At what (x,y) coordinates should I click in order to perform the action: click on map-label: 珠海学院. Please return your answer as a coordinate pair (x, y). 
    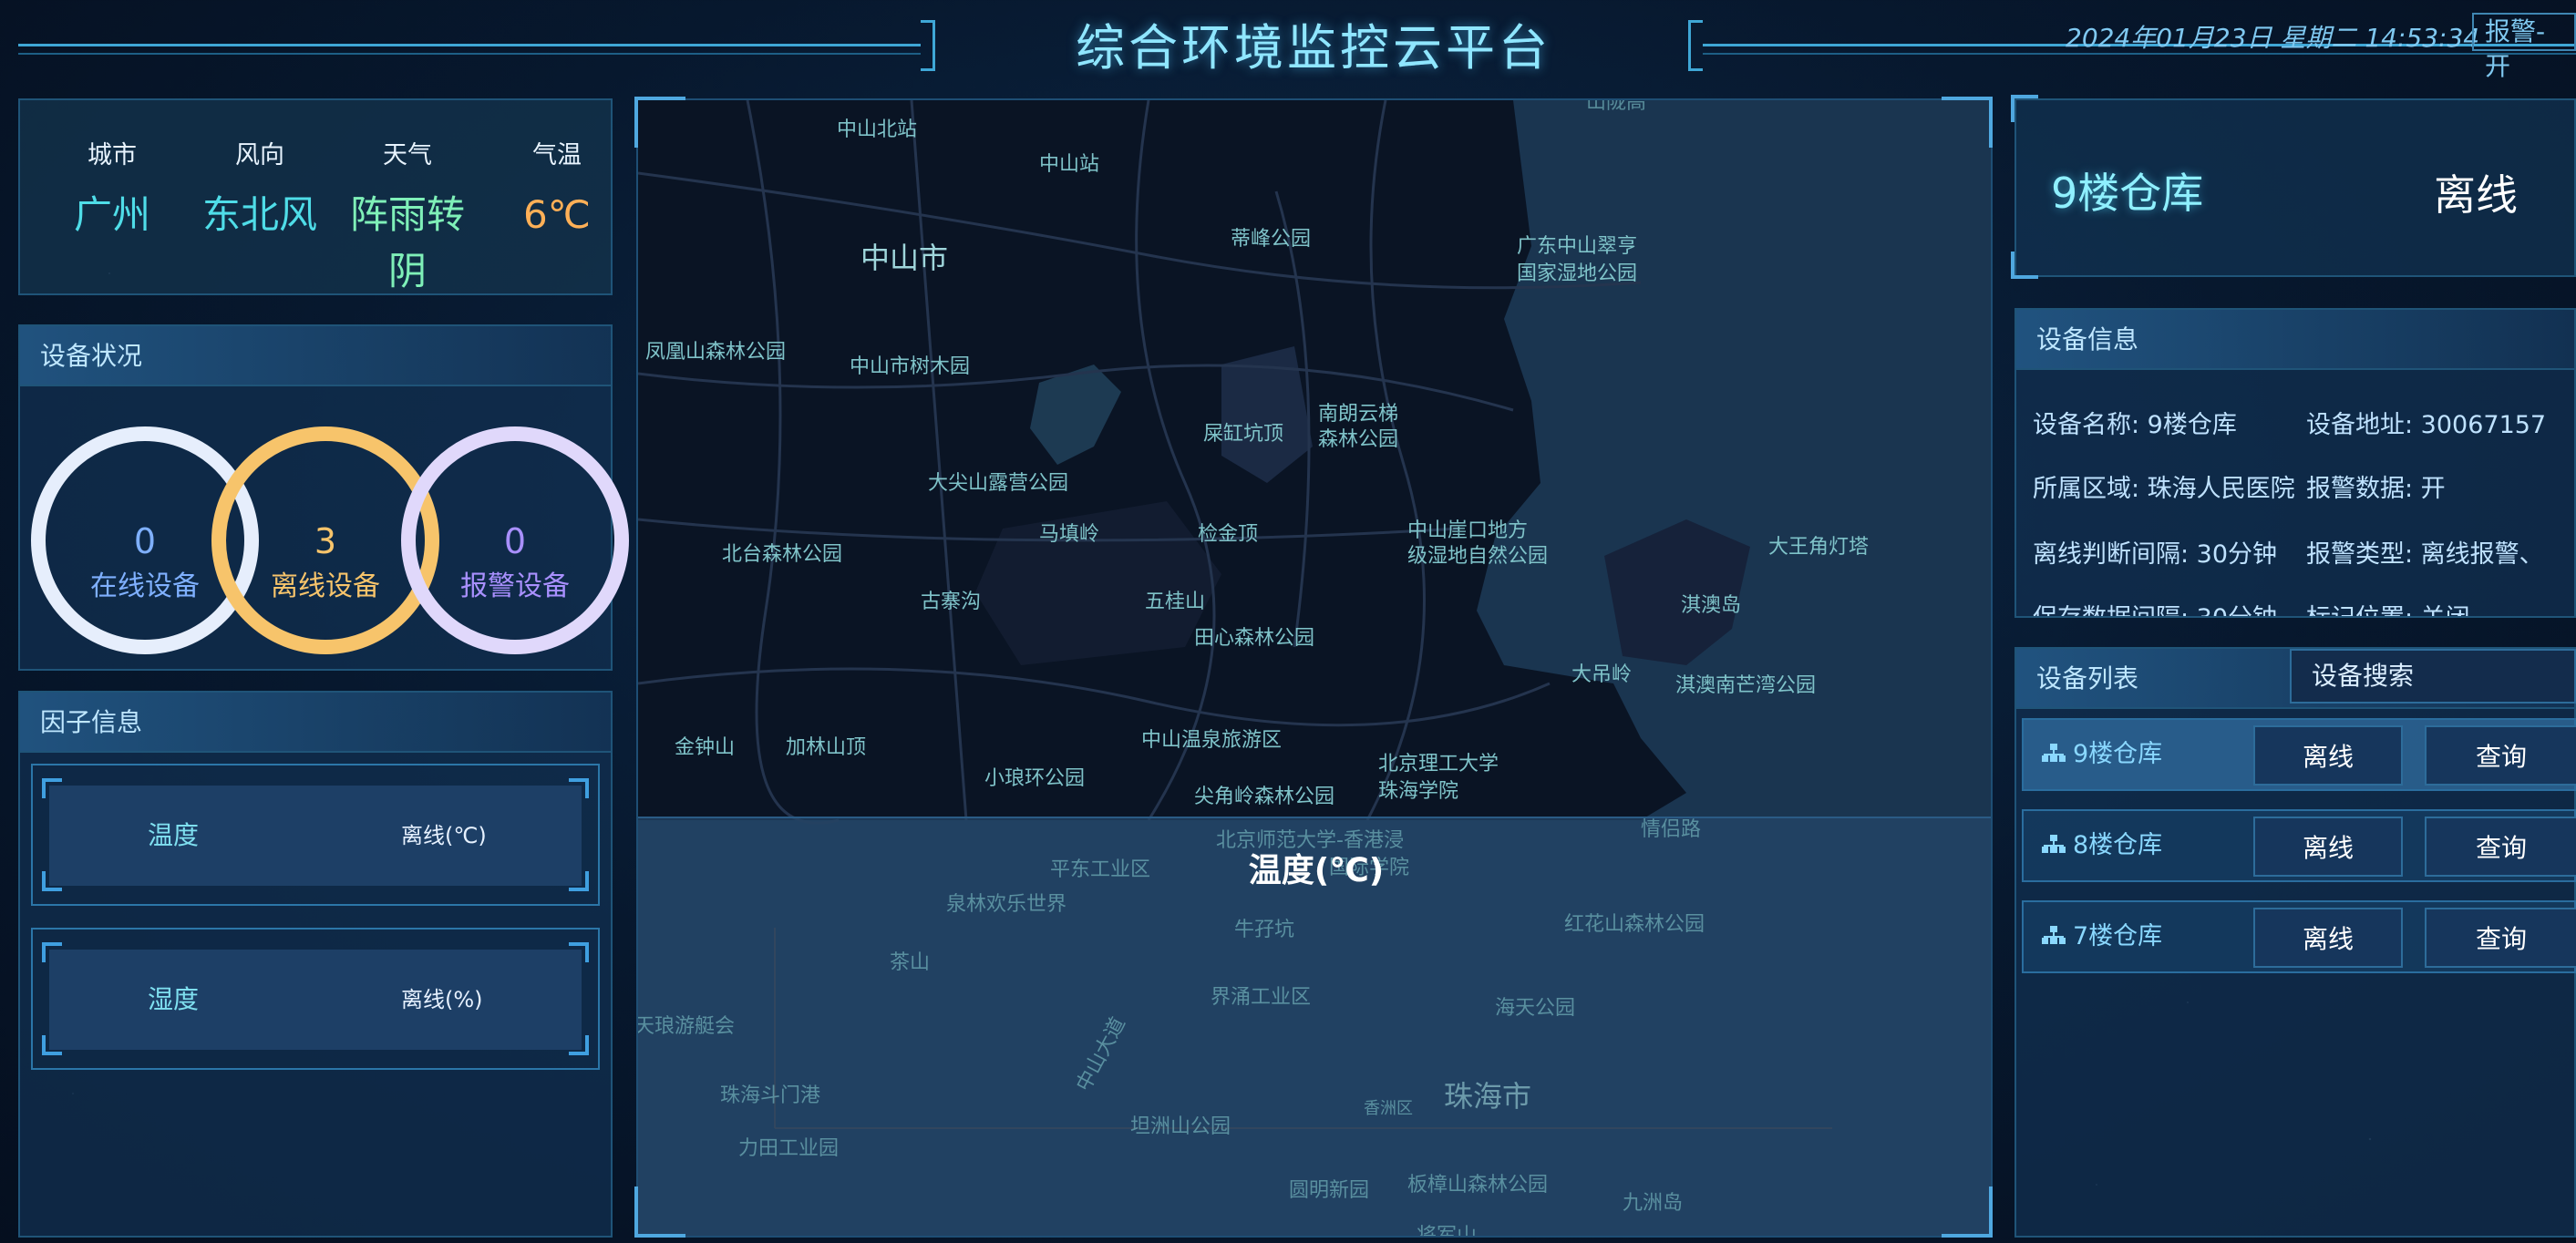
    Looking at the image, I should click on (1418, 791).